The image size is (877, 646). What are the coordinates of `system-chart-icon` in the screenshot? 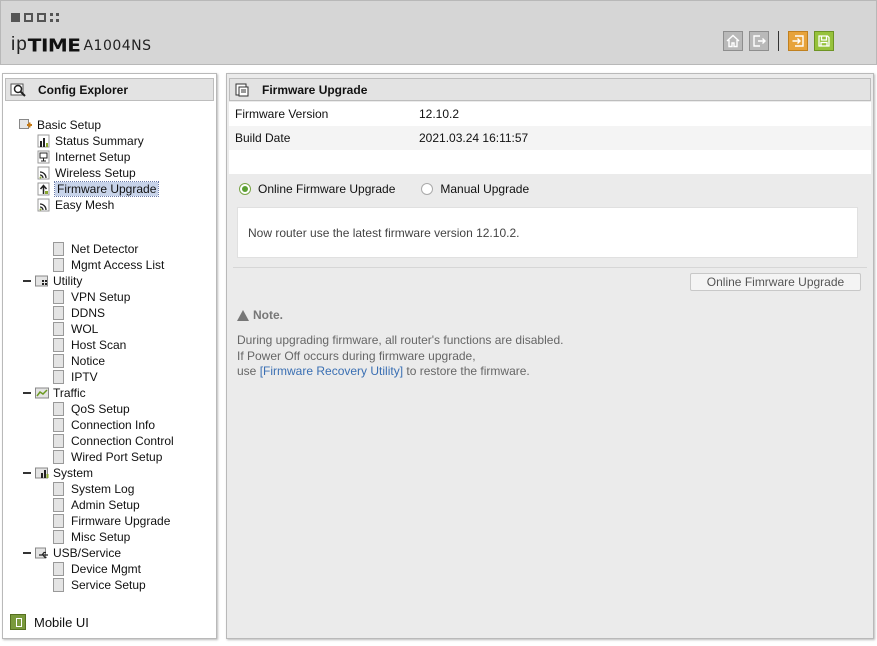 It's located at (42, 473).